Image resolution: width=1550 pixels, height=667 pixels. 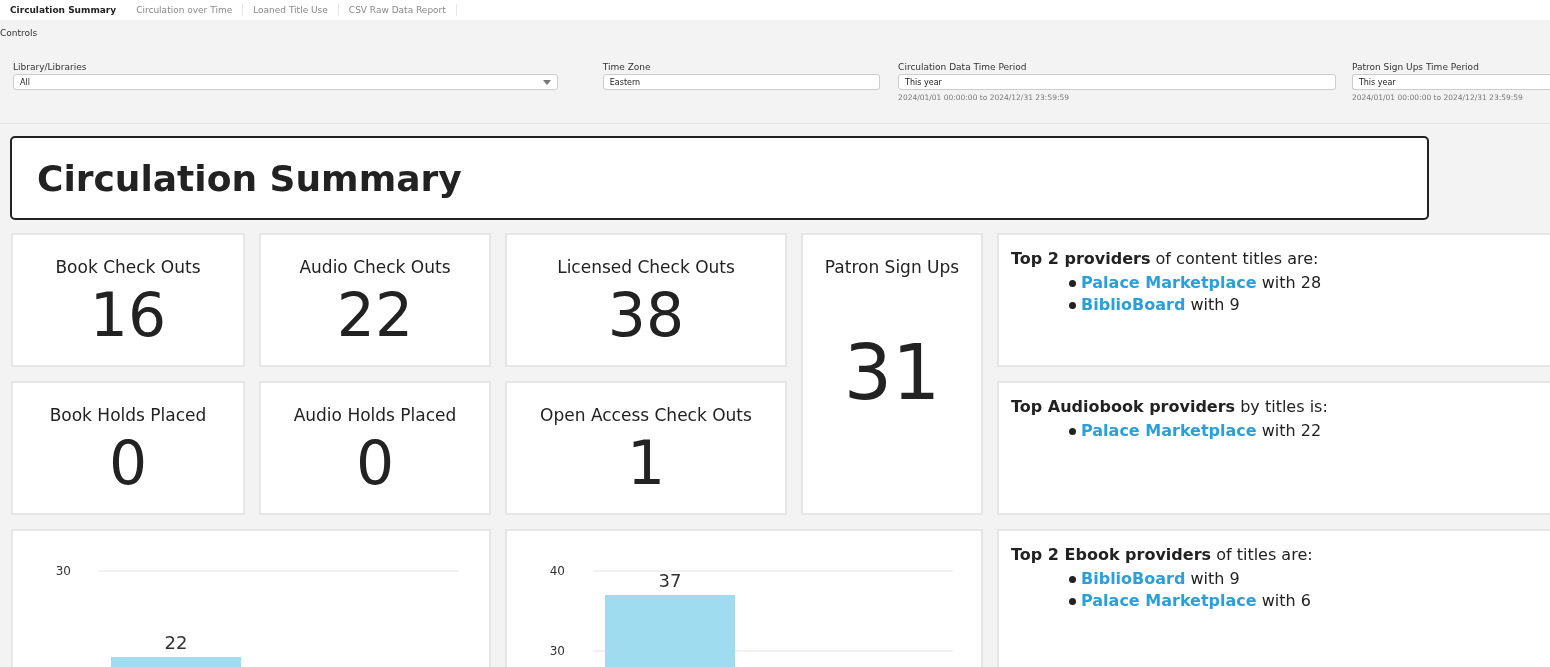 What do you see at coordinates (1415, 67) in the screenshot?
I see `field-label: Patron Sign Ups Time Period` at bounding box center [1415, 67].